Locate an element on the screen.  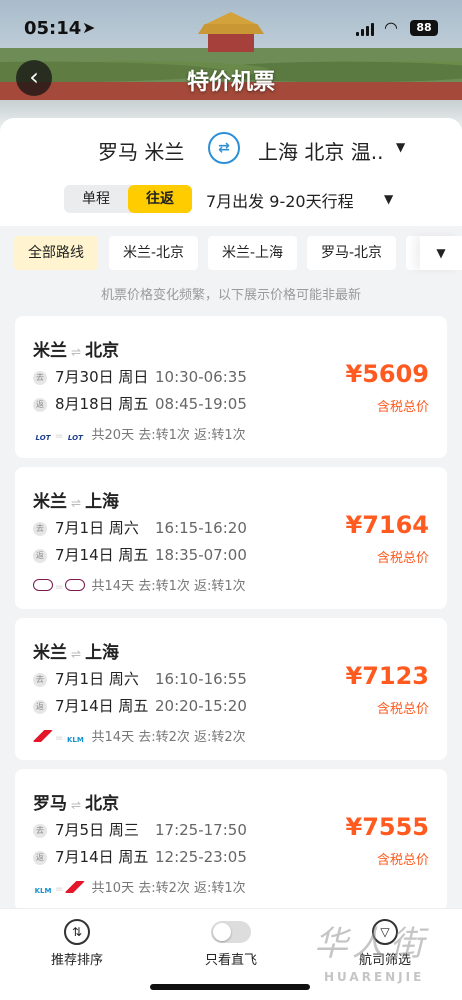
sort-button: ⇅ 推荐排序 is located at coordinates (77, 943).